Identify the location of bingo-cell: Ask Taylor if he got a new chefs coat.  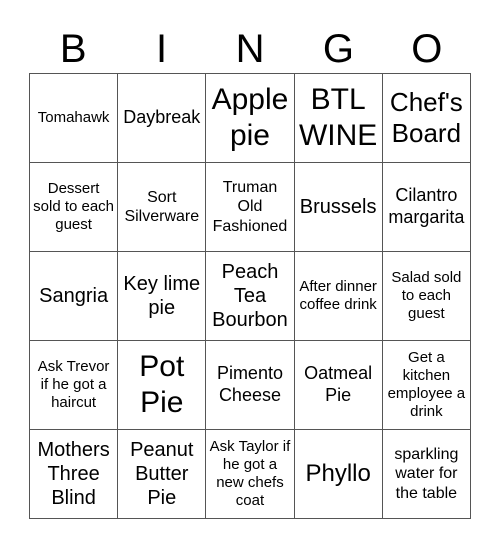
(250, 474).